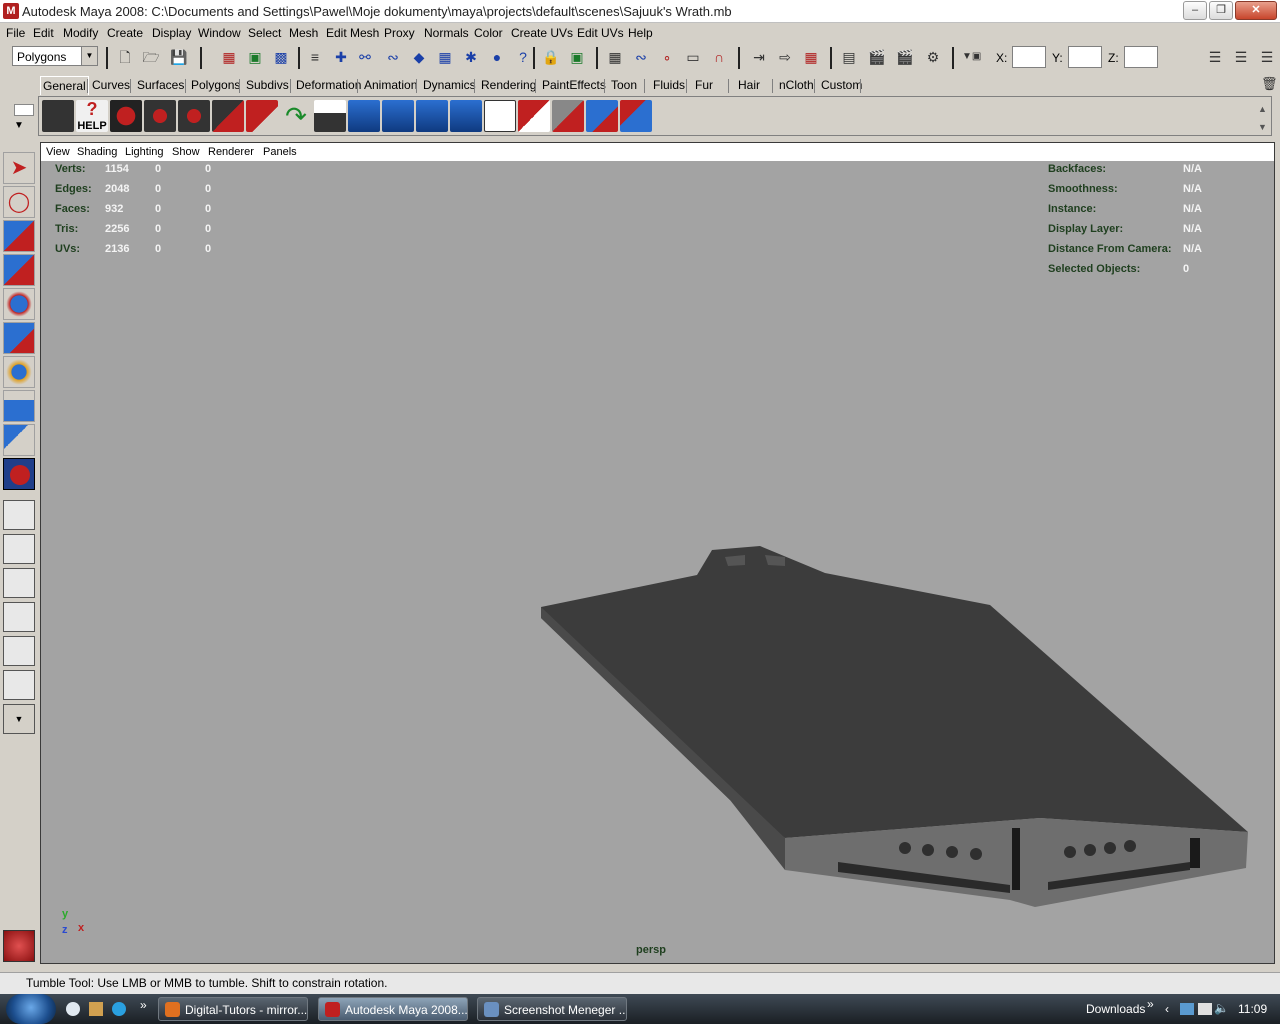 This screenshot has height=1024, width=1280. Describe the element at coordinates (330, 116) in the screenshot. I see `cylinder-icon` at that location.